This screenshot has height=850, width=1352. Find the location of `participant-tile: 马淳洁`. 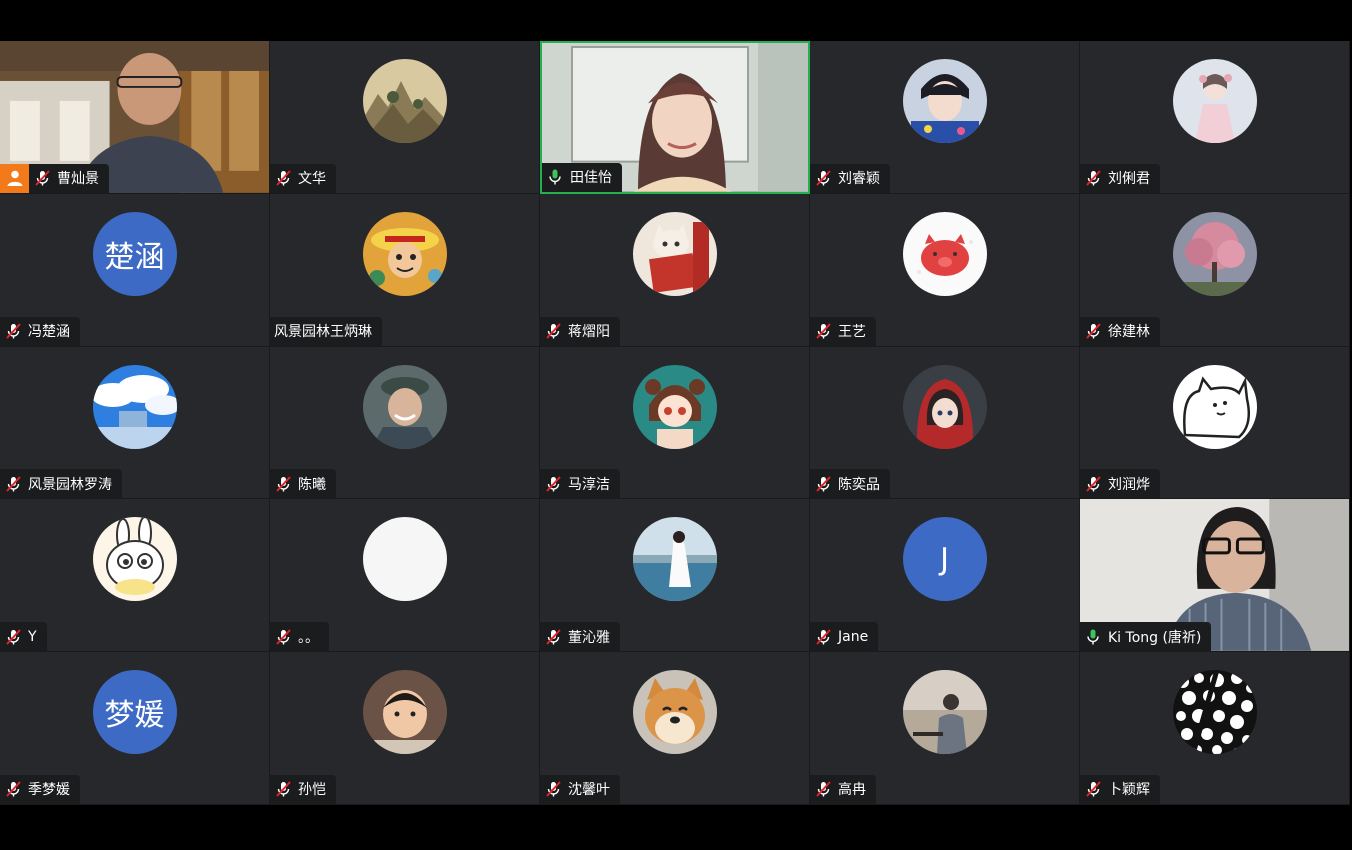

participant-tile: 马淳洁 is located at coordinates (675, 423).